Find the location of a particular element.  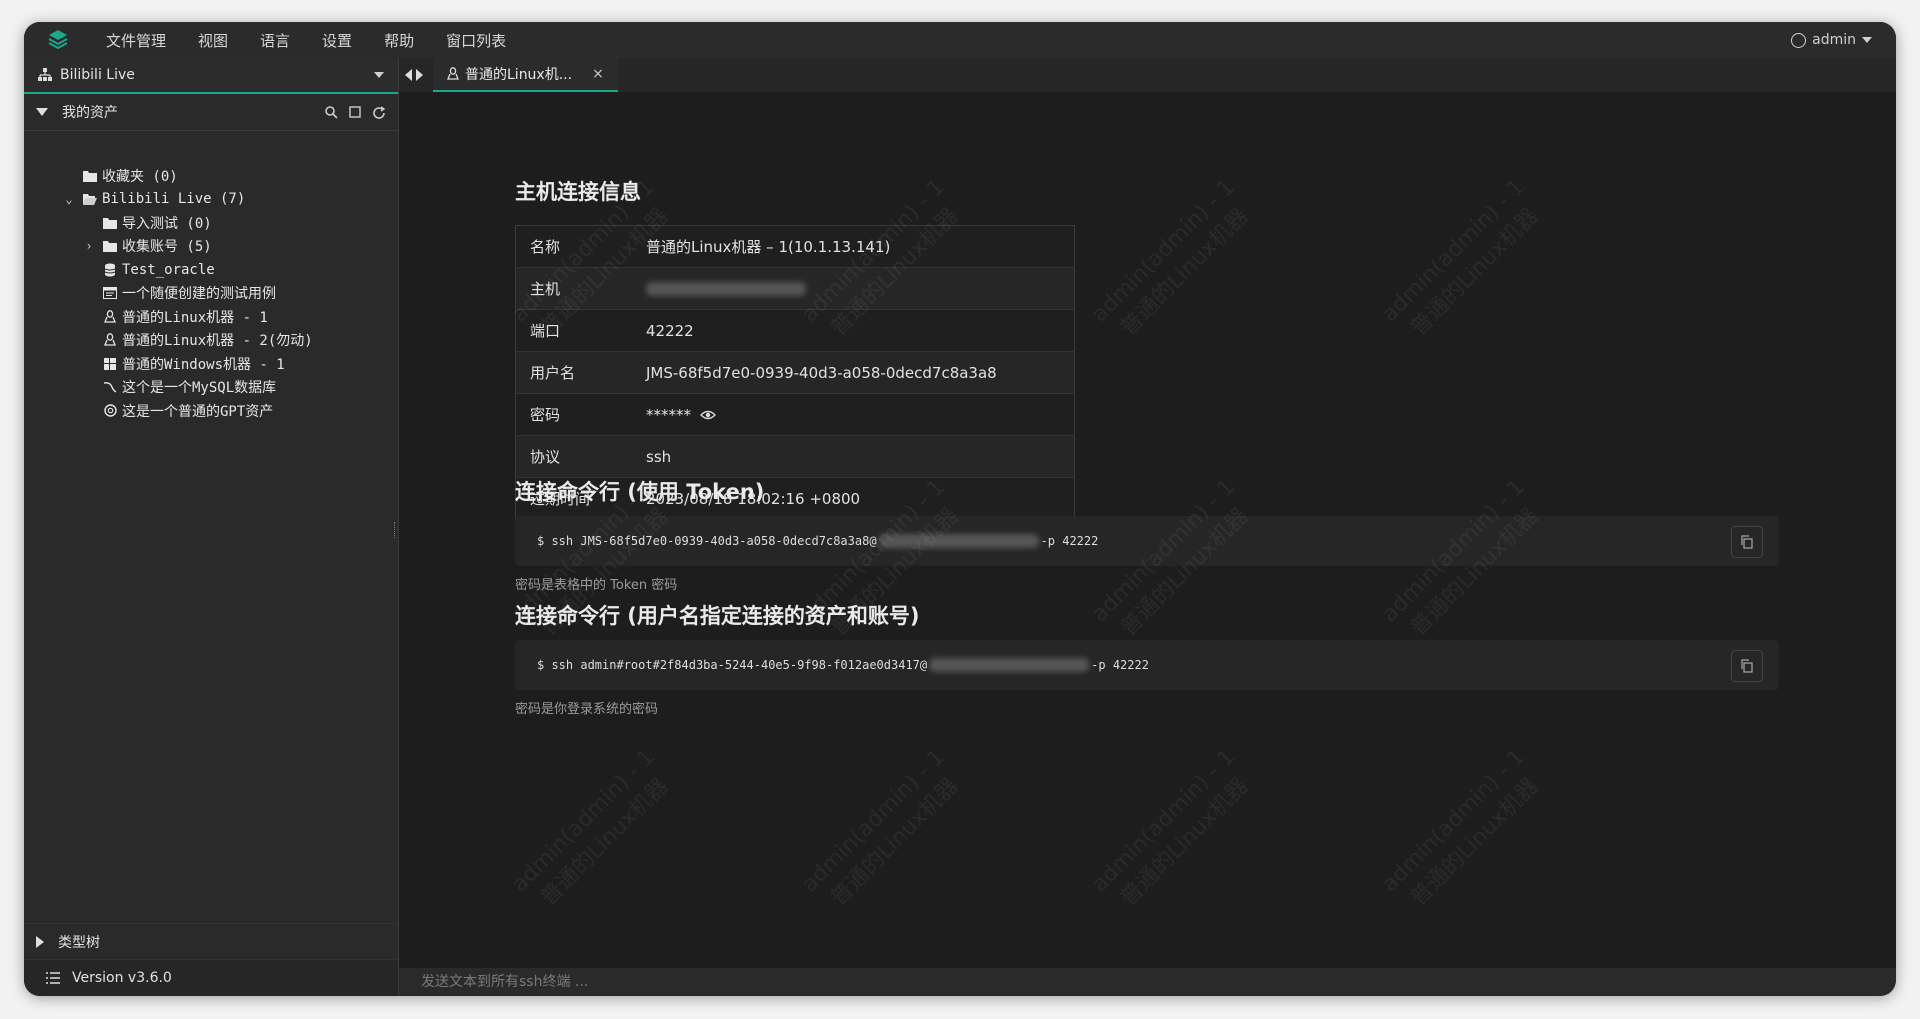

row-key: 端口 is located at coordinates (573, 330).